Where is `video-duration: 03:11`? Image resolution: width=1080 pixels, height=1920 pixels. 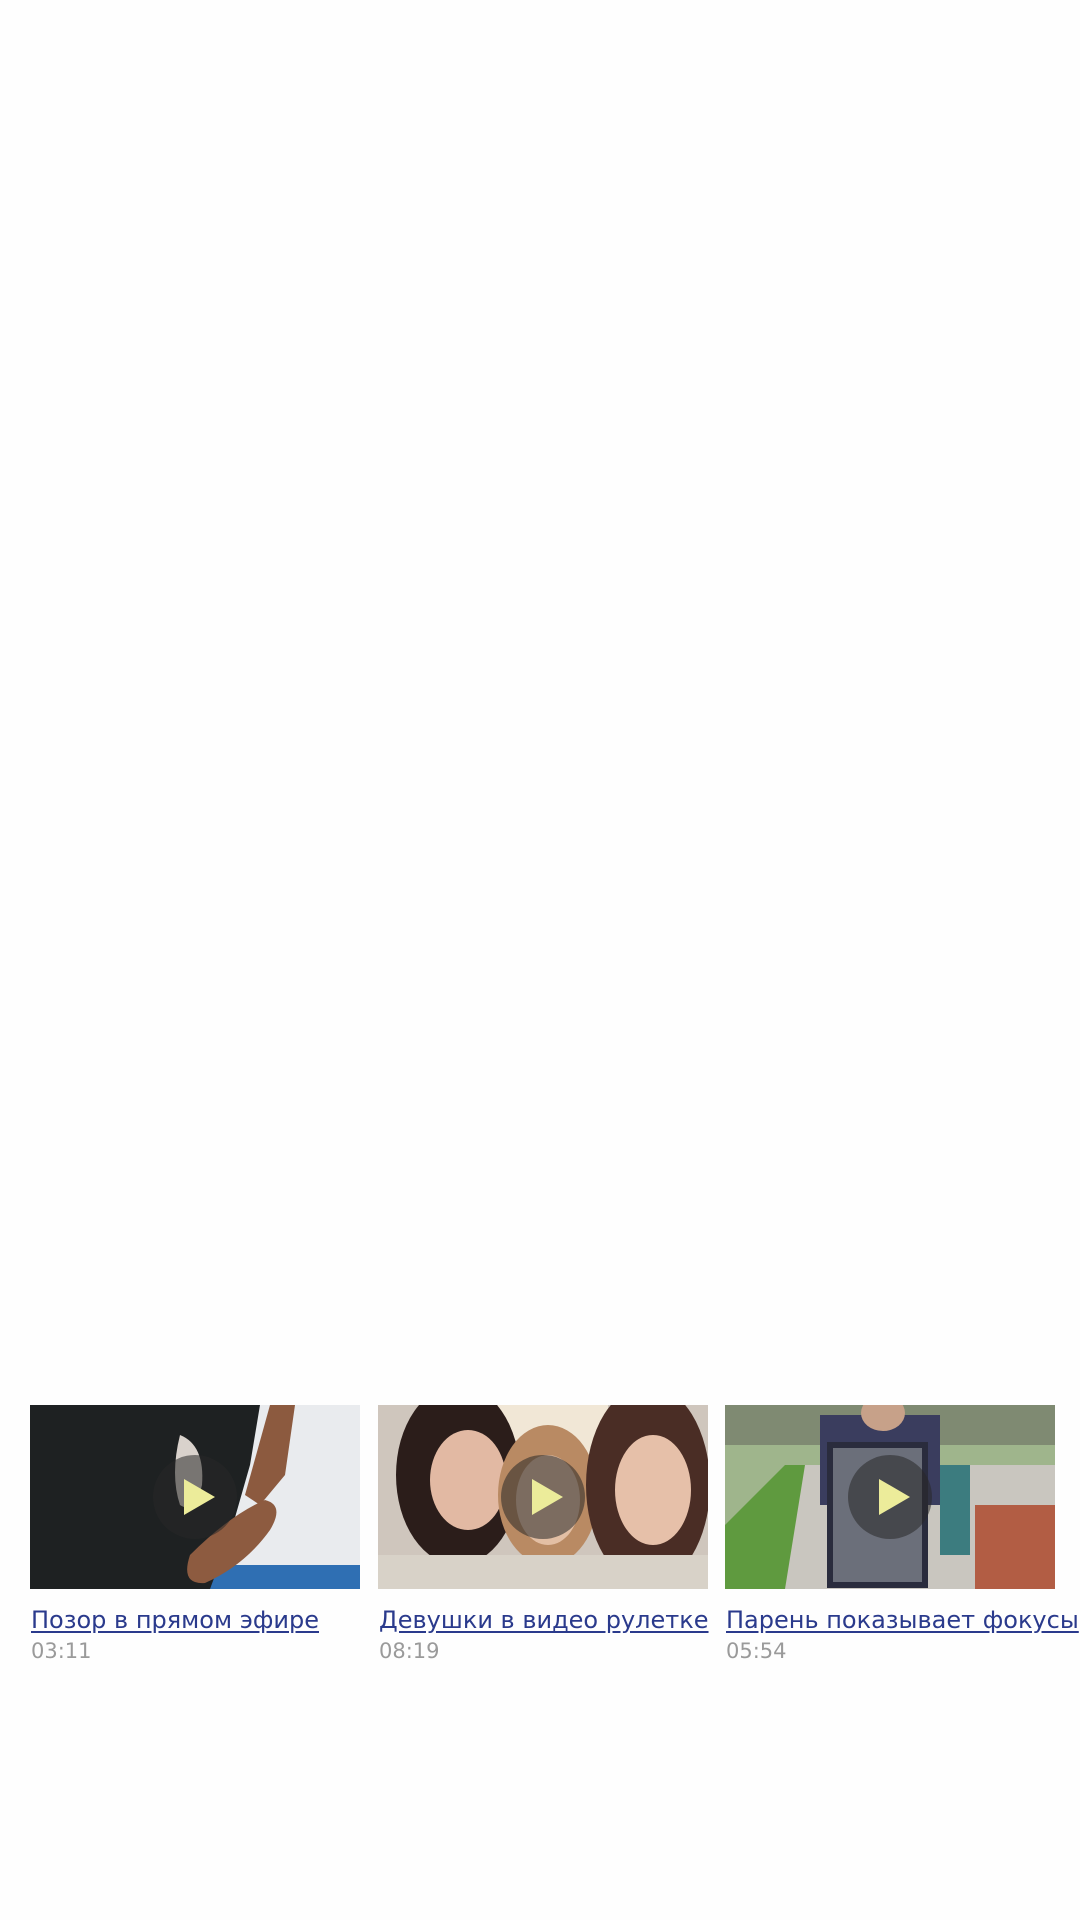 video-duration: 03:11 is located at coordinates (61, 1651).